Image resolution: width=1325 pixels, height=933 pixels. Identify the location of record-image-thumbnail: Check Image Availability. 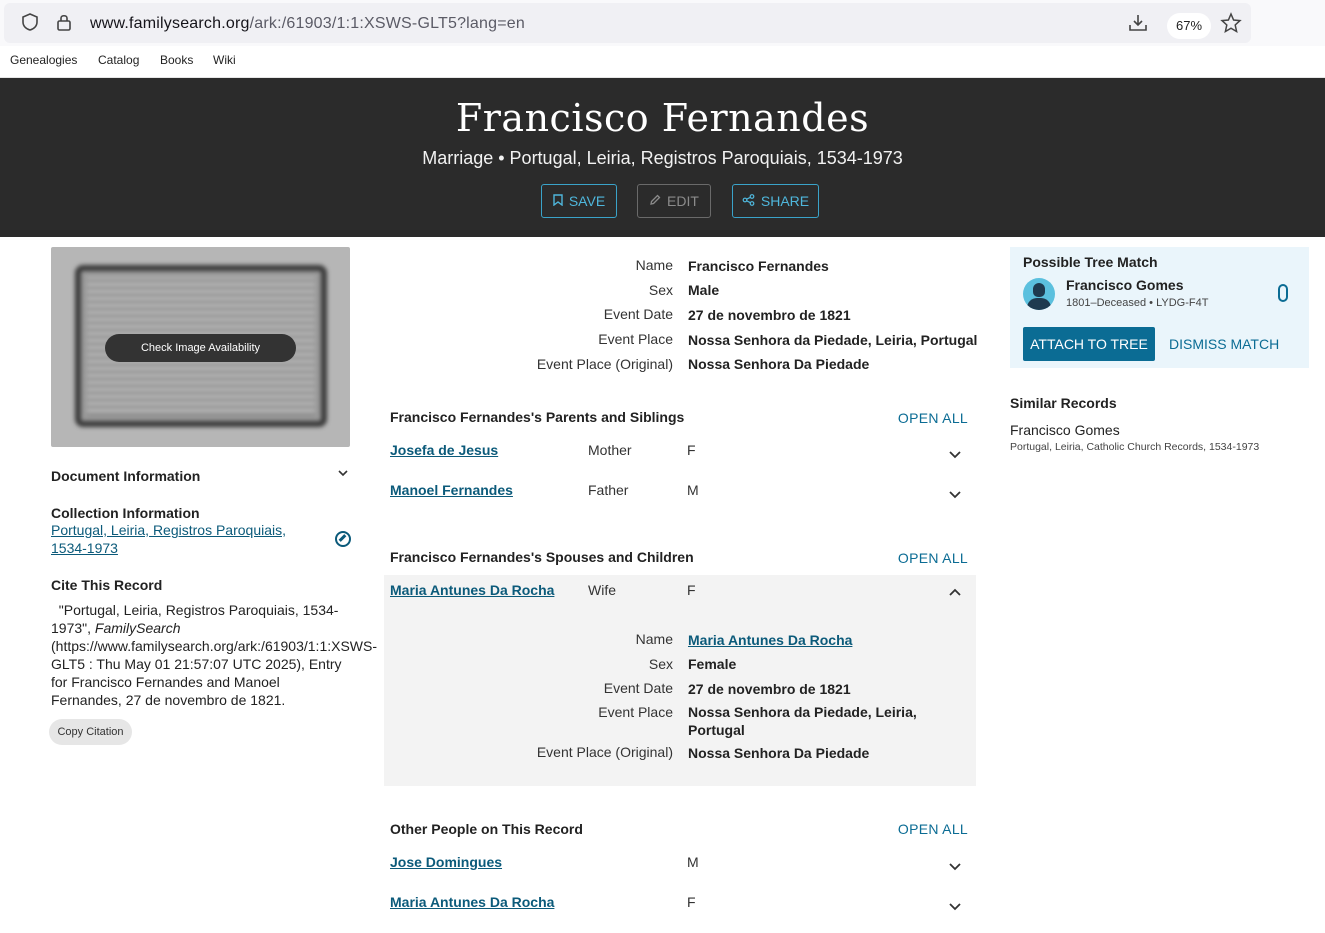
(200, 347).